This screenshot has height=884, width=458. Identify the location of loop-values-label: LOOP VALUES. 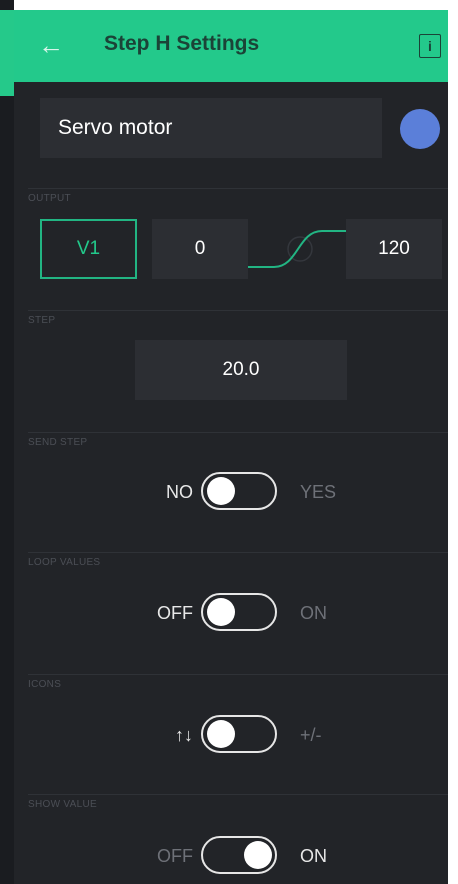
(64, 562).